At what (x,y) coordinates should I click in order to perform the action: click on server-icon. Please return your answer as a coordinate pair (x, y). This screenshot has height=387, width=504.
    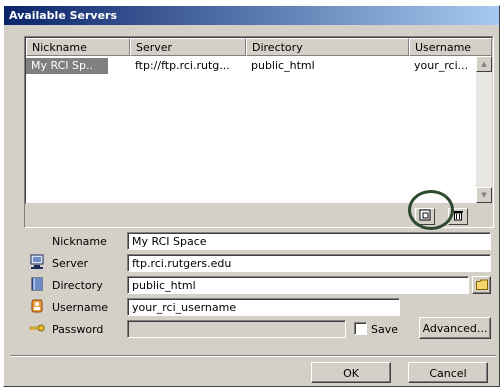
    Looking at the image, I should click on (37, 261).